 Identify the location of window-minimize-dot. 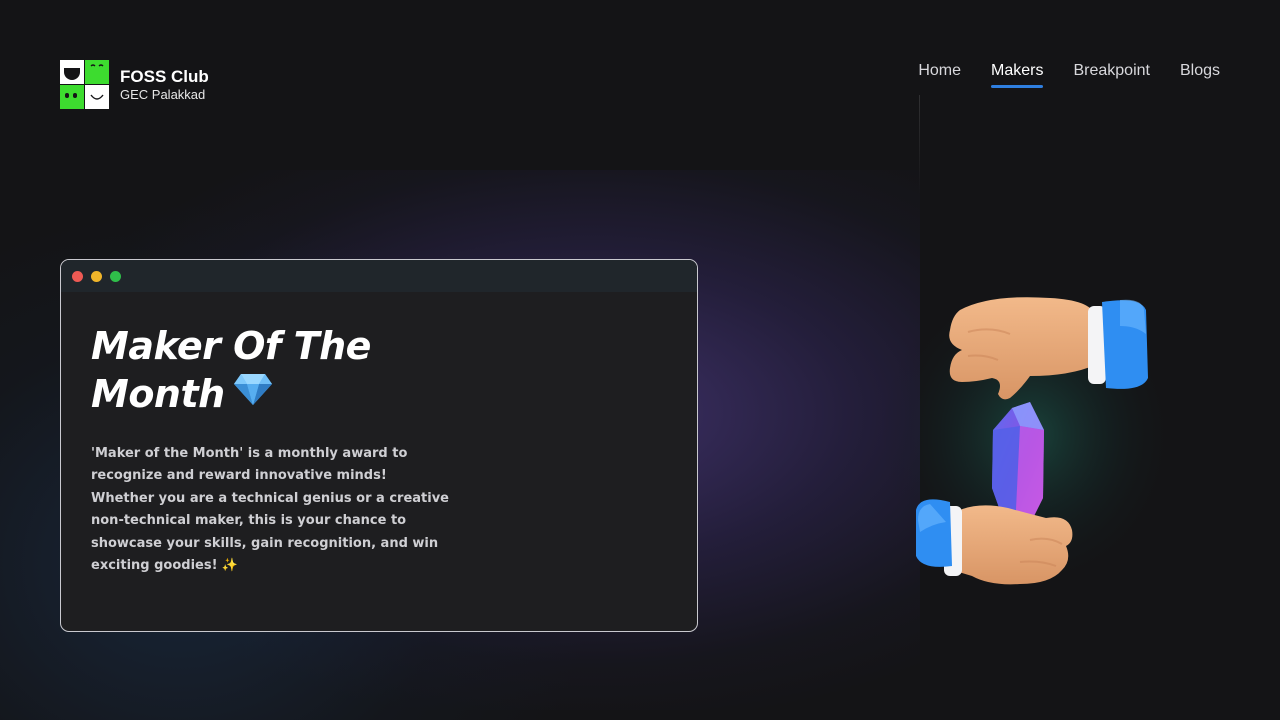
(96, 276).